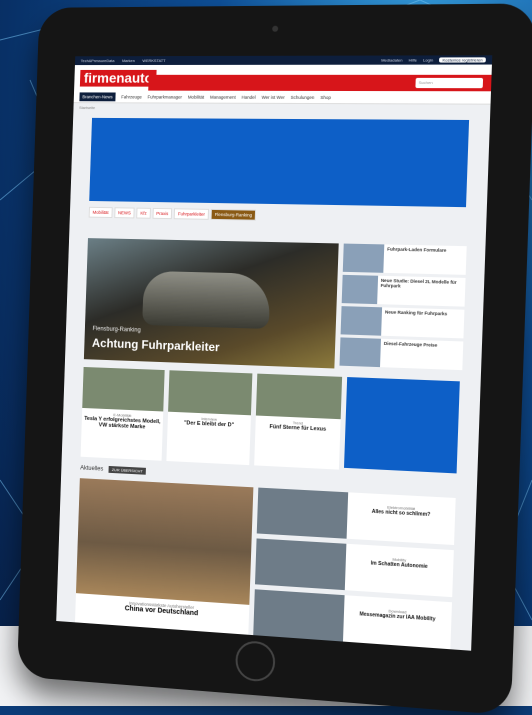  I want to click on article-card: Trend Fünf Sterne für Lexus, so click(298, 422).